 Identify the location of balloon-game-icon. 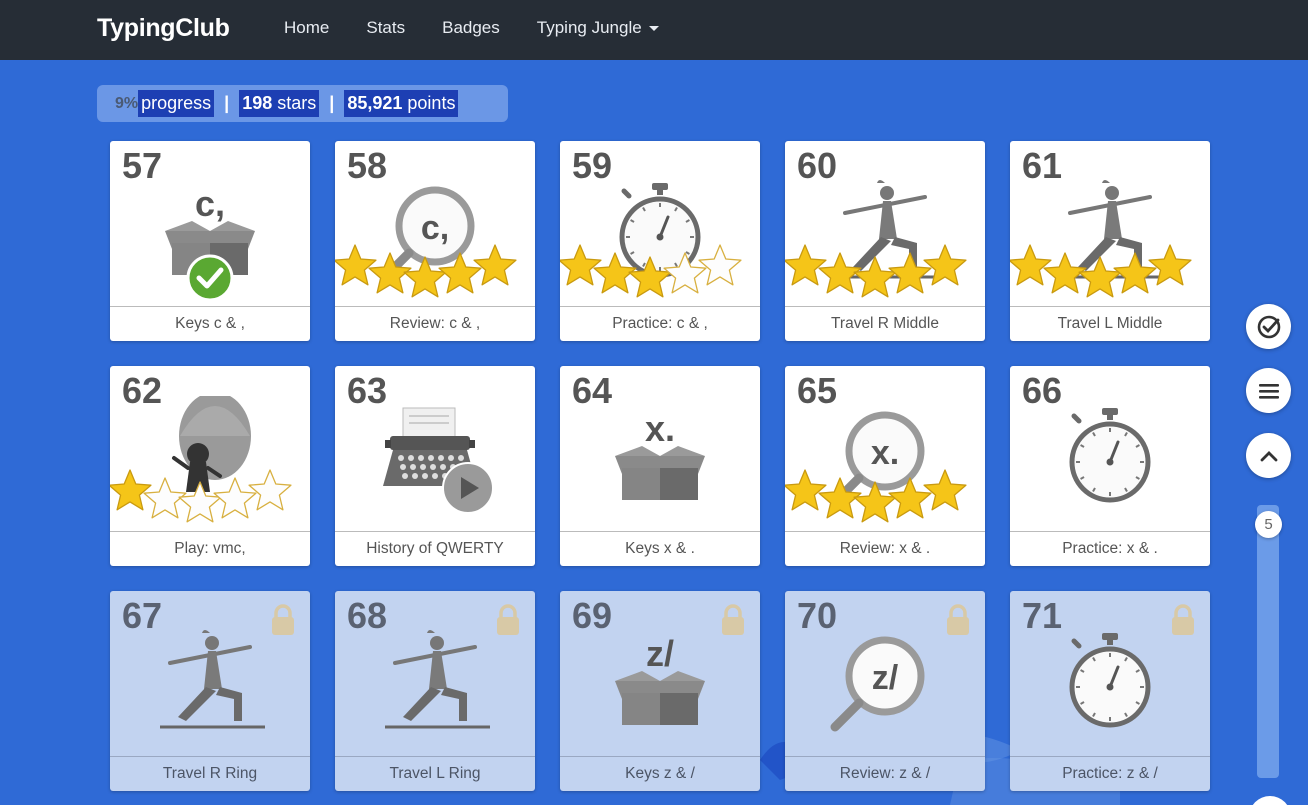
(201, 459).